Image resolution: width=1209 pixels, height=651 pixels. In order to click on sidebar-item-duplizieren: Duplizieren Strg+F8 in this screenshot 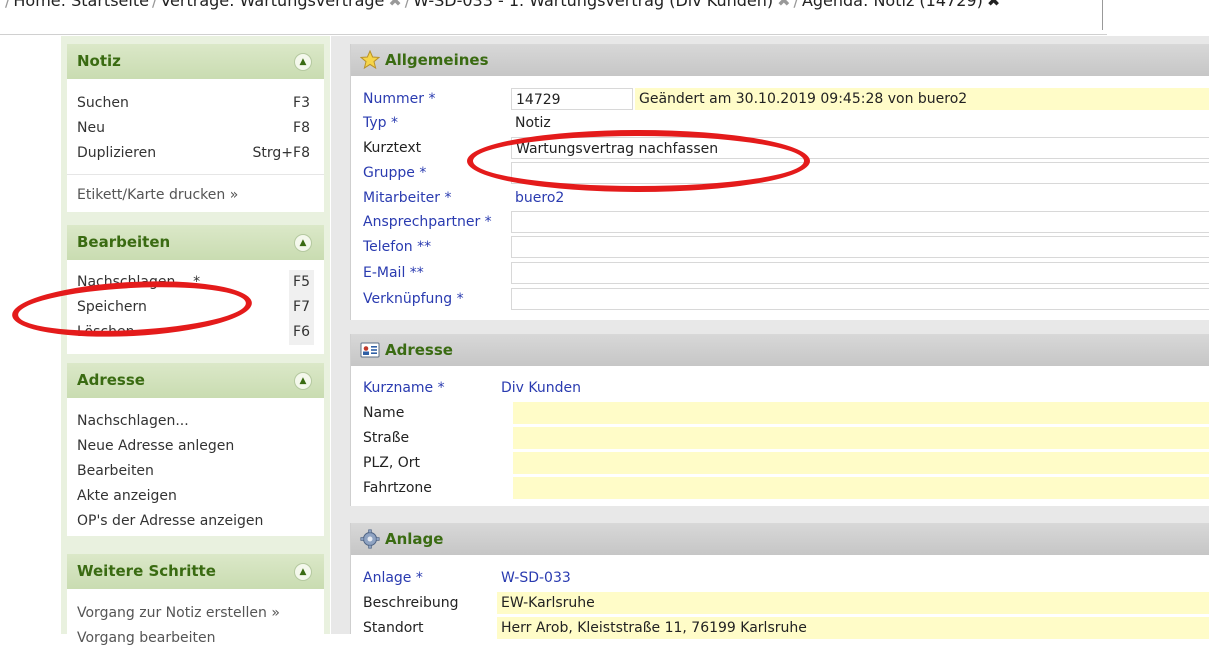, I will do `click(195, 153)`.